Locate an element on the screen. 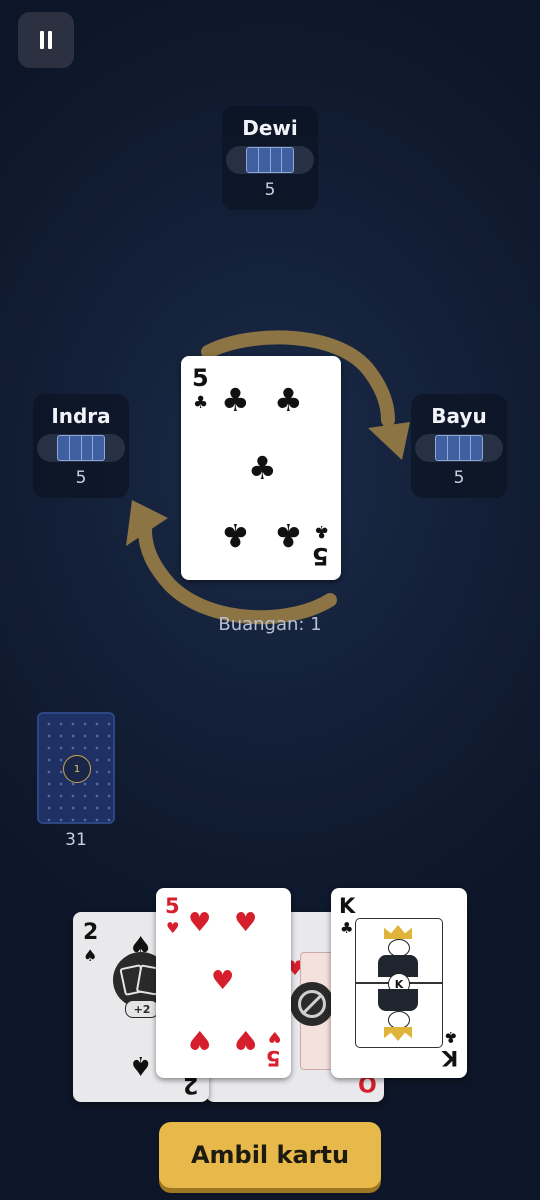  deck-count: 31 is located at coordinates (76, 840).